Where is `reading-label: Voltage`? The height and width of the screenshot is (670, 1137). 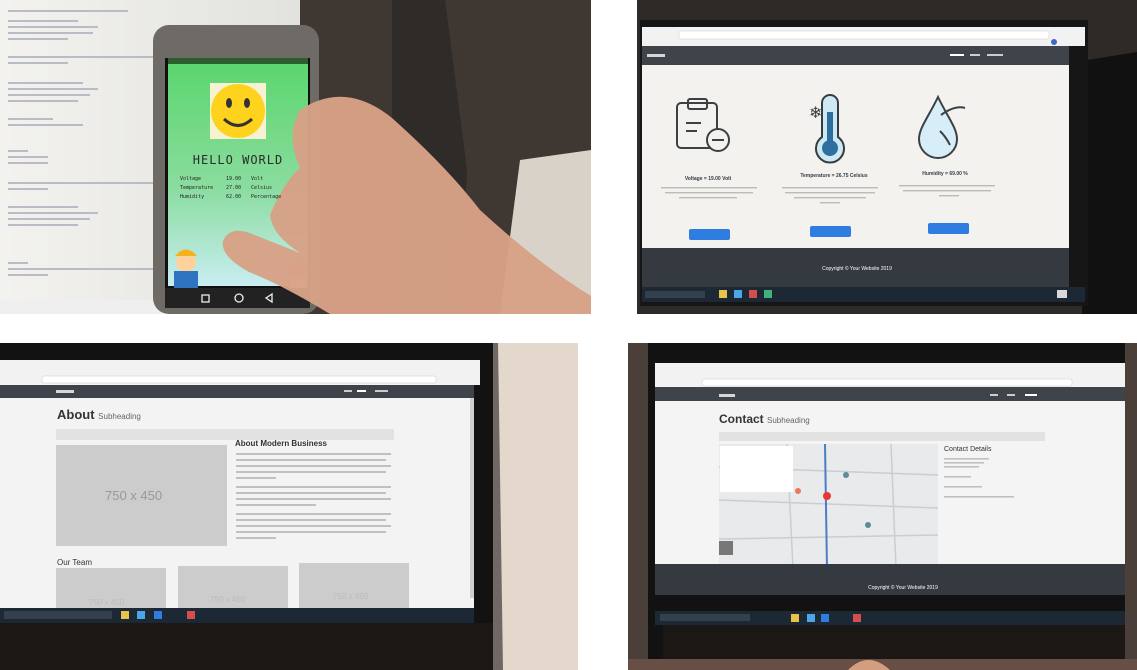
reading-label: Voltage is located at coordinates (191, 179).